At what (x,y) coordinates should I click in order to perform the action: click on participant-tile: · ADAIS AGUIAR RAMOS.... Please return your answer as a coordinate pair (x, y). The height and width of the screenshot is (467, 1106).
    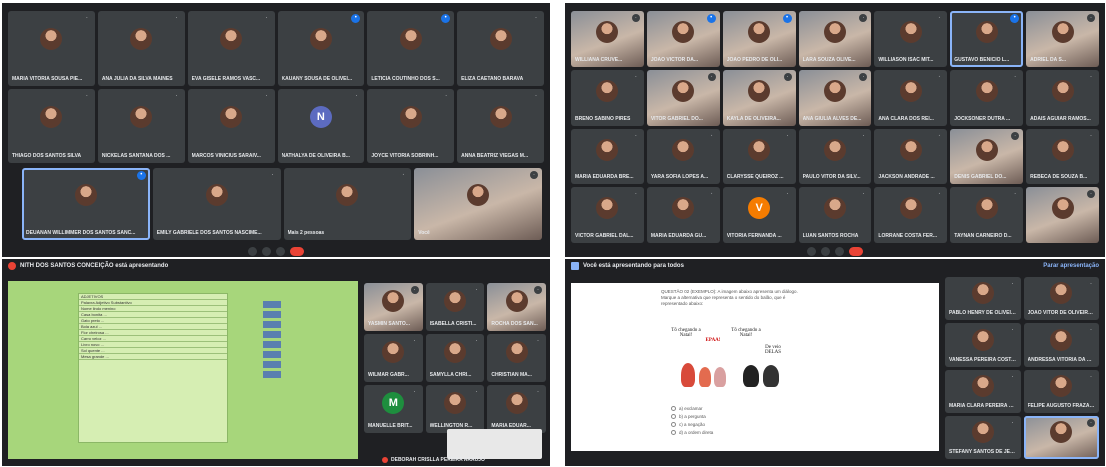
    Looking at the image, I should click on (1062, 97).